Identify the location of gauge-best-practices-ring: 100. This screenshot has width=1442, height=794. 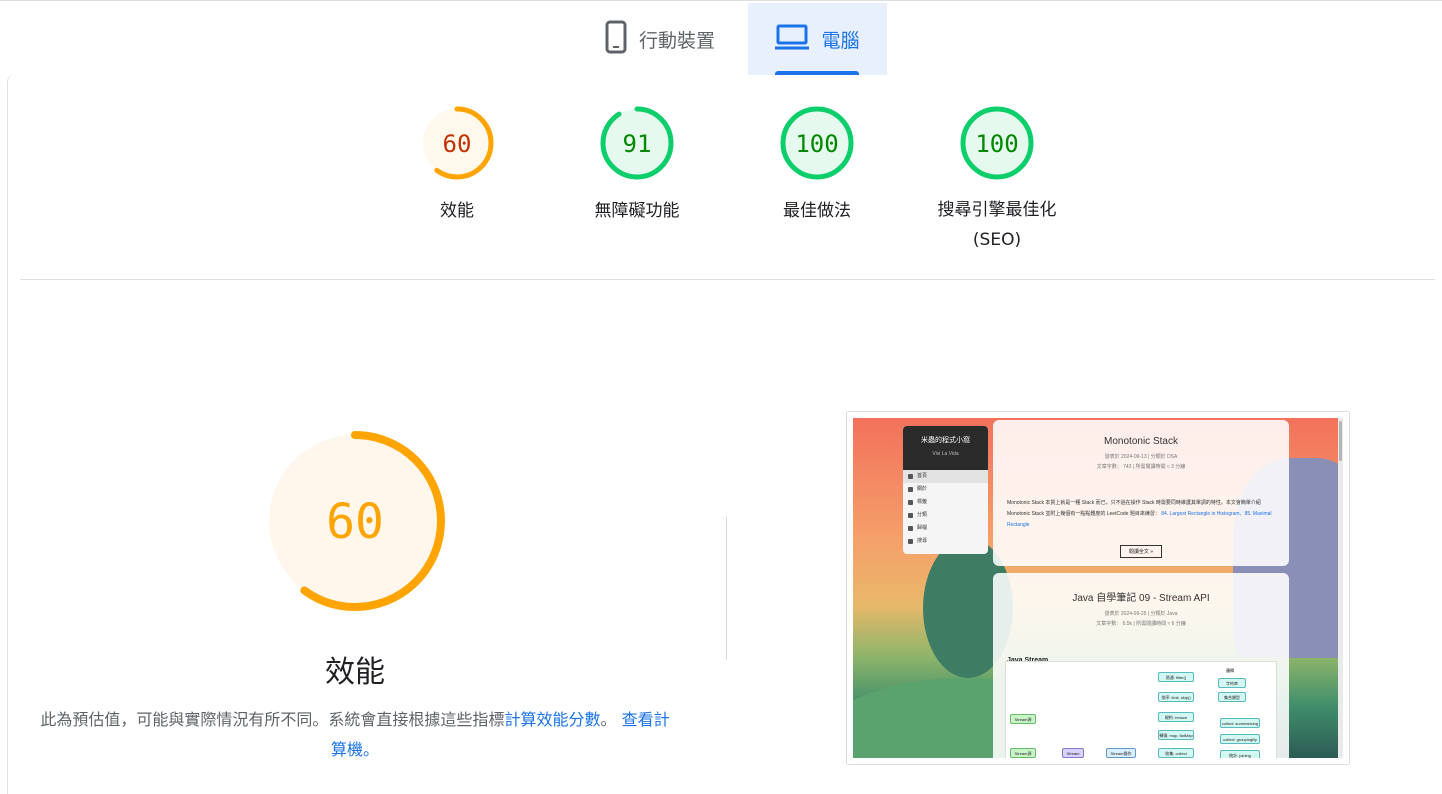
(817, 143).